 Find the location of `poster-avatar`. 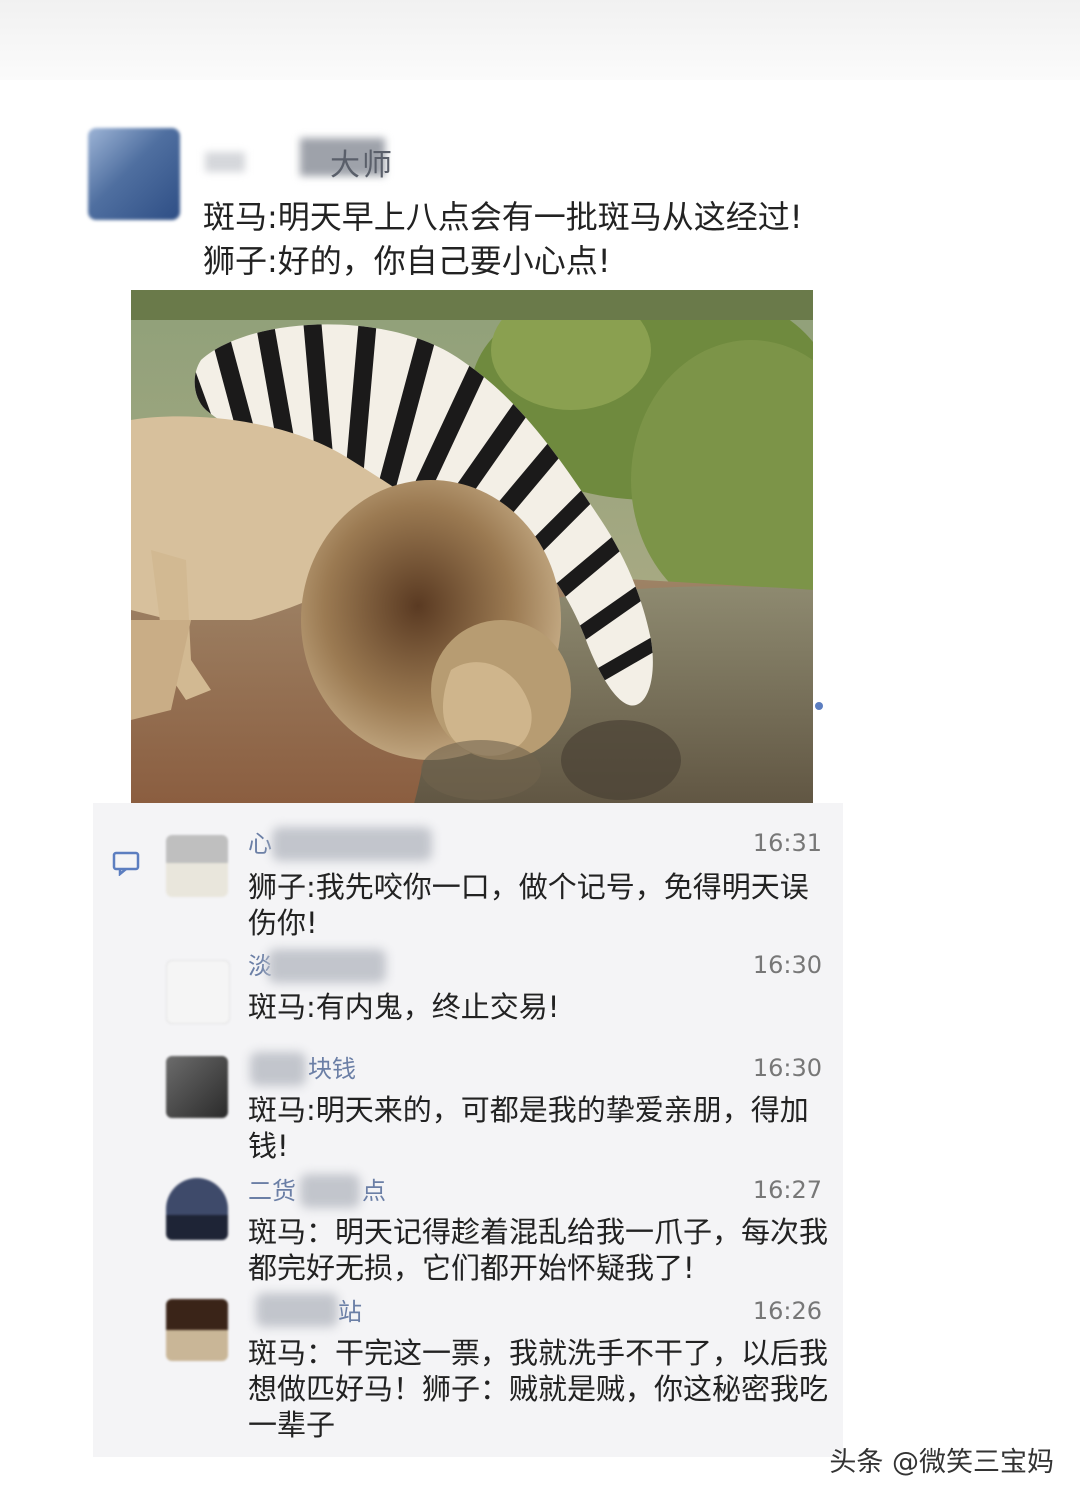

poster-avatar is located at coordinates (134, 174).